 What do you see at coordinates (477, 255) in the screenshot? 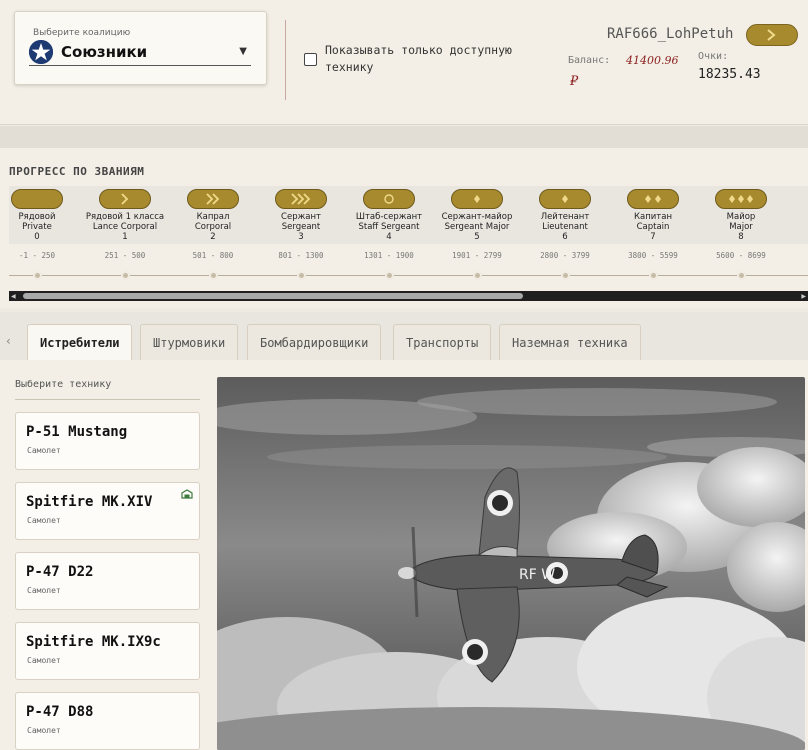
I see `rank-points-range: 1901 - 2799` at bounding box center [477, 255].